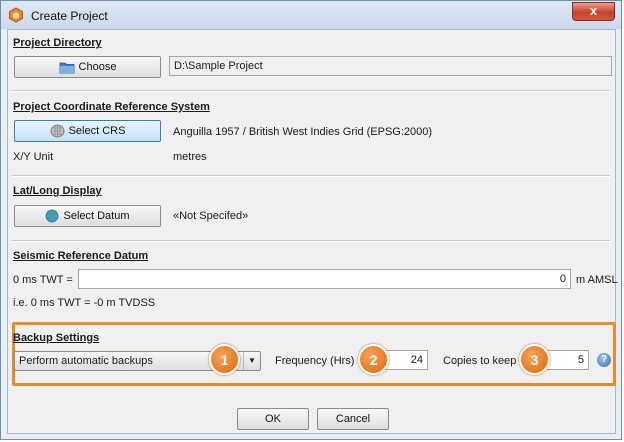 Image resolution: width=624 pixels, height=442 pixels. I want to click on title-bar: Create Project x, so click(311, 15).